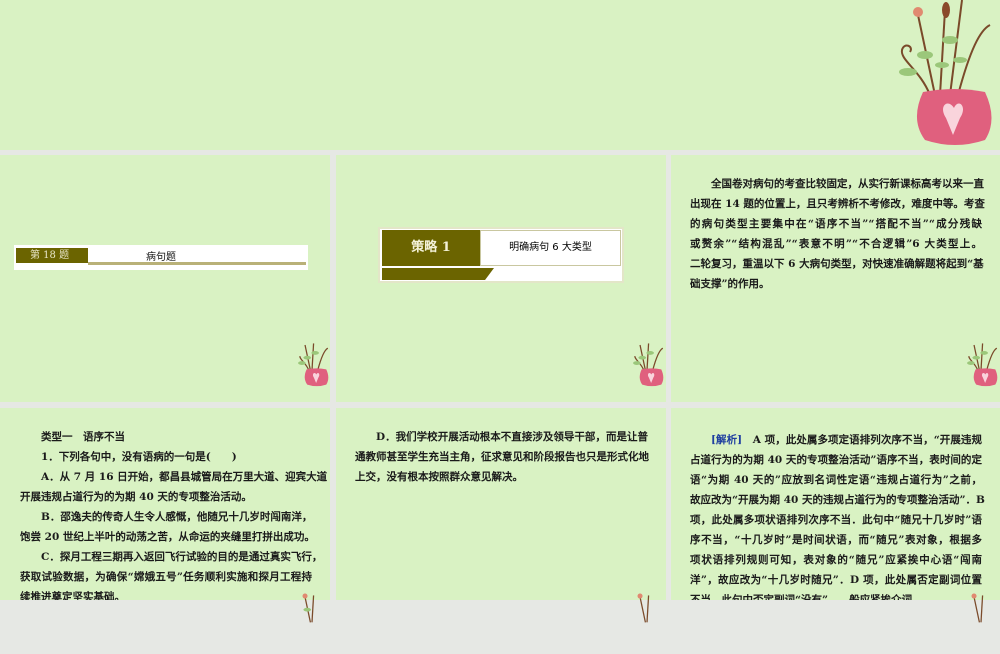  What do you see at coordinates (550, 248) in the screenshot?
I see `strategy-title: 明确病句 6 大类型` at bounding box center [550, 248].